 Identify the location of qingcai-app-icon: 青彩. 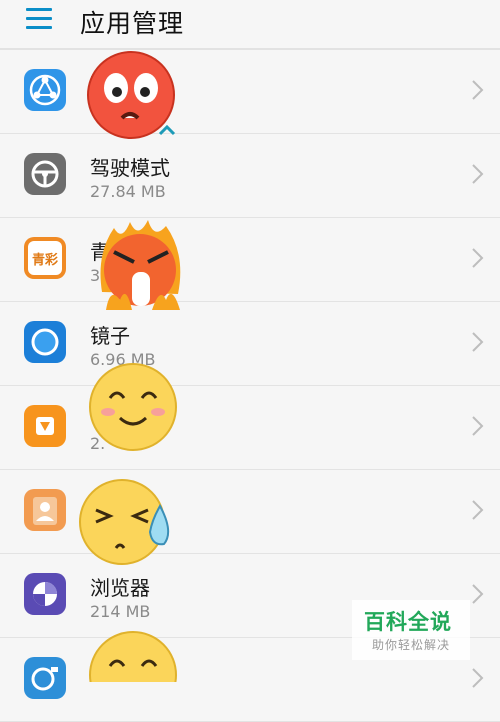
(45, 258).